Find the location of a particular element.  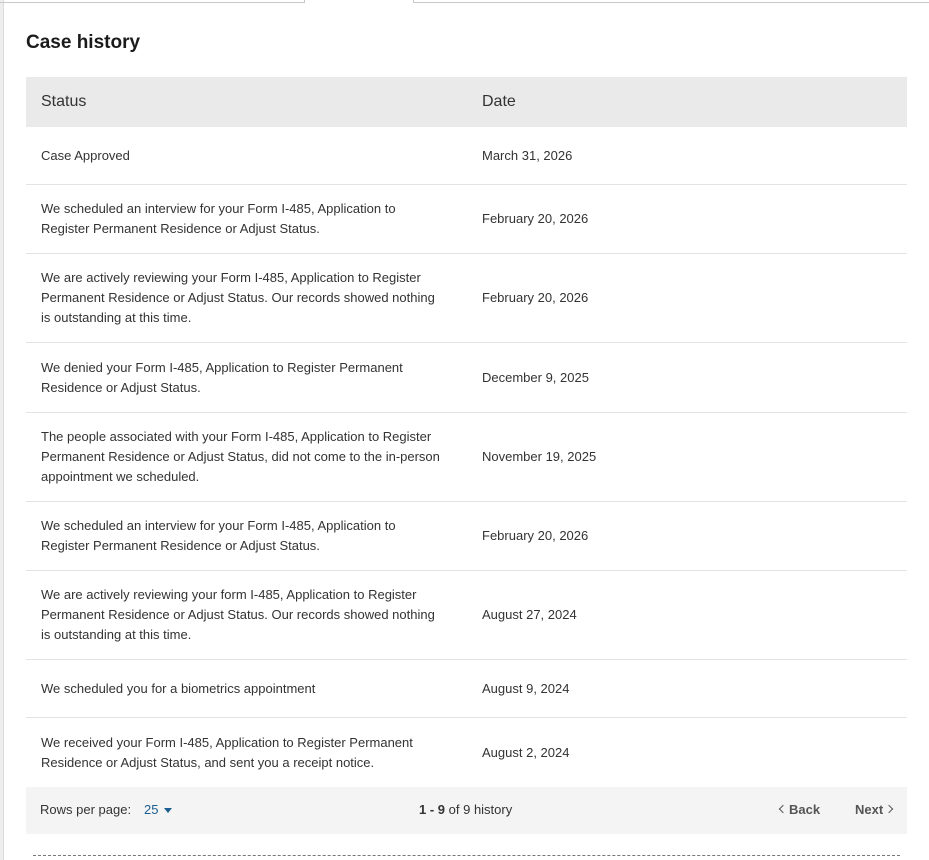

row-date: August 9, 2024 is located at coordinates (526, 688).